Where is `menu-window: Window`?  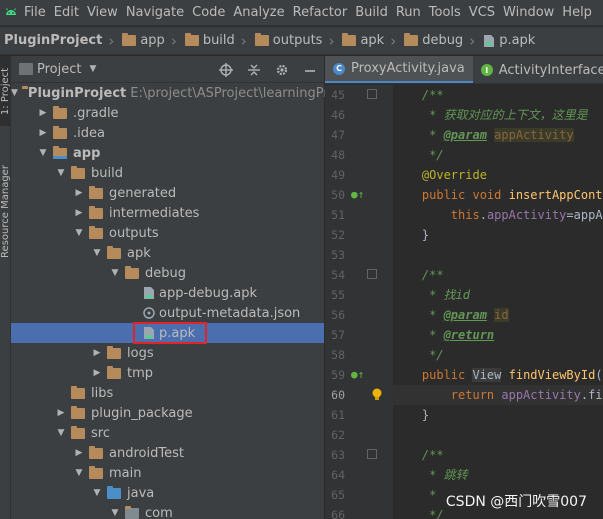
menu-window: Window is located at coordinates (528, 13).